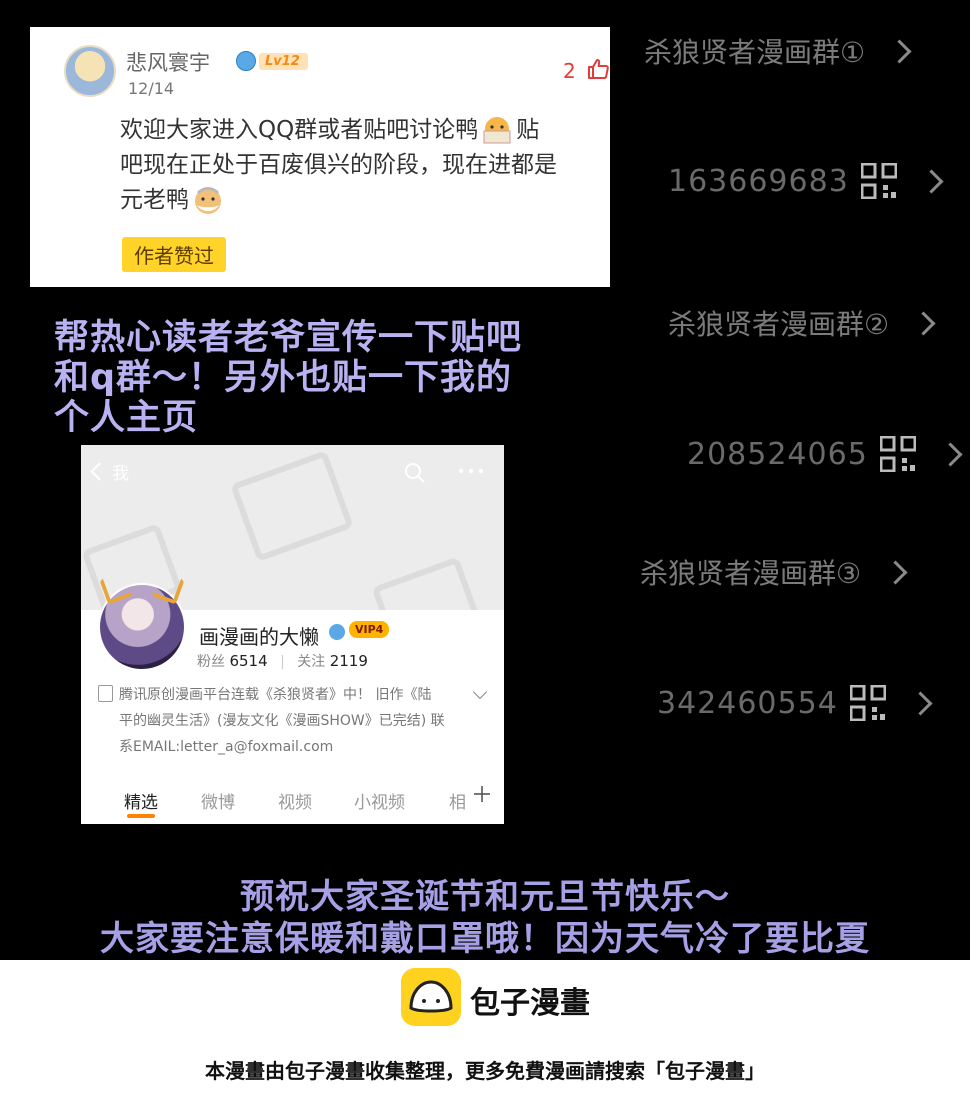  Describe the element at coordinates (151, 88) in the screenshot. I see `comment-date: 12/14` at that location.